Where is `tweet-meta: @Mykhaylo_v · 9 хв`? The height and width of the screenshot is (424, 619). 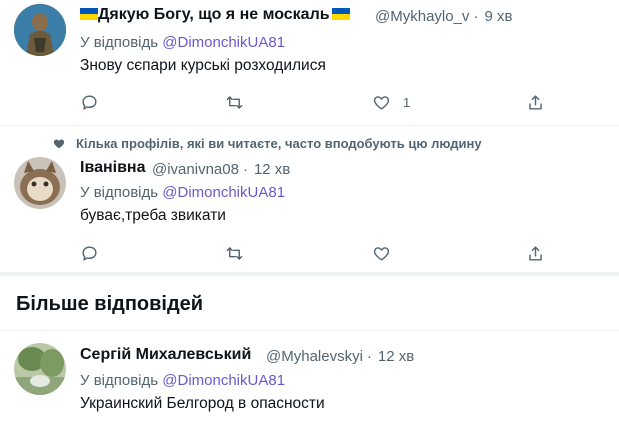
tweet-meta: @Mykhaylo_v · 9 хв is located at coordinates (444, 16).